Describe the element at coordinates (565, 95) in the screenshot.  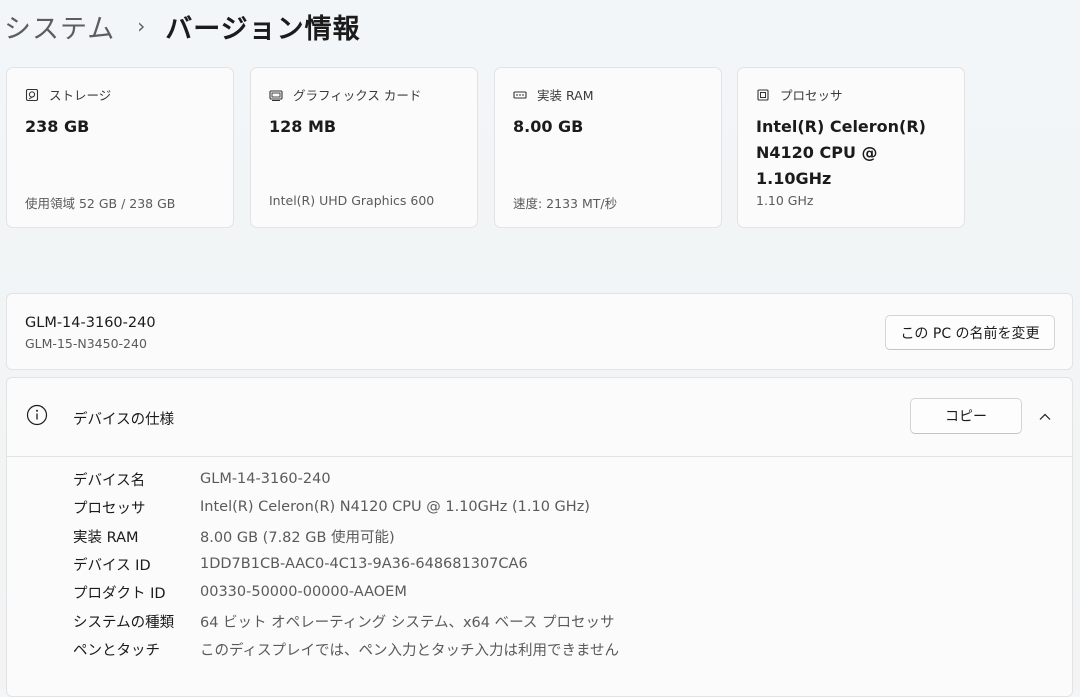
I see `card-title: 実装 RAM` at that location.